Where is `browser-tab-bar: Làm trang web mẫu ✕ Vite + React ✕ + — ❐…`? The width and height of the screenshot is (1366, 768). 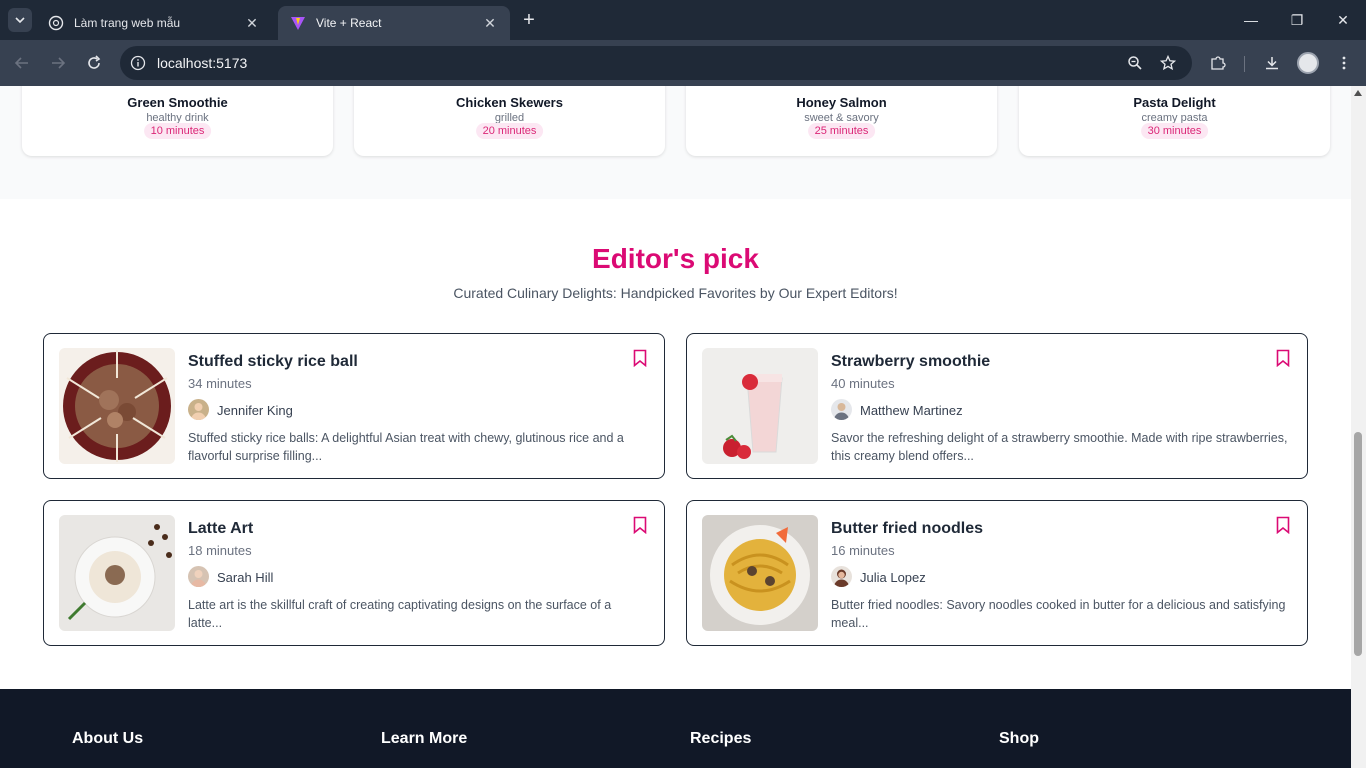 browser-tab-bar: Làm trang web mẫu ✕ Vite + React ✕ + — ❐… is located at coordinates (683, 20).